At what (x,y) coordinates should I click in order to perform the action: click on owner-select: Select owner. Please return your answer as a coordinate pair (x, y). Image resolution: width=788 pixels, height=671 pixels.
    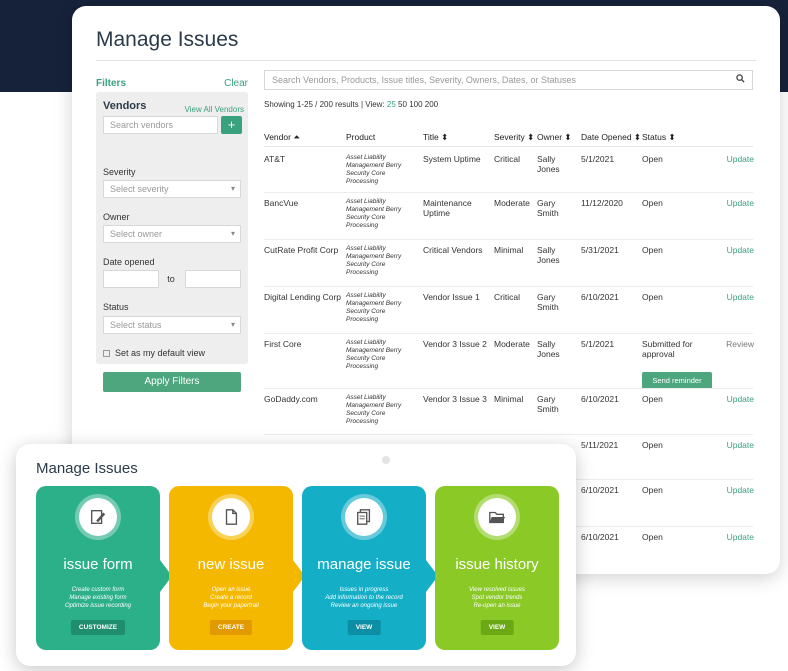
    Looking at the image, I should click on (172, 234).